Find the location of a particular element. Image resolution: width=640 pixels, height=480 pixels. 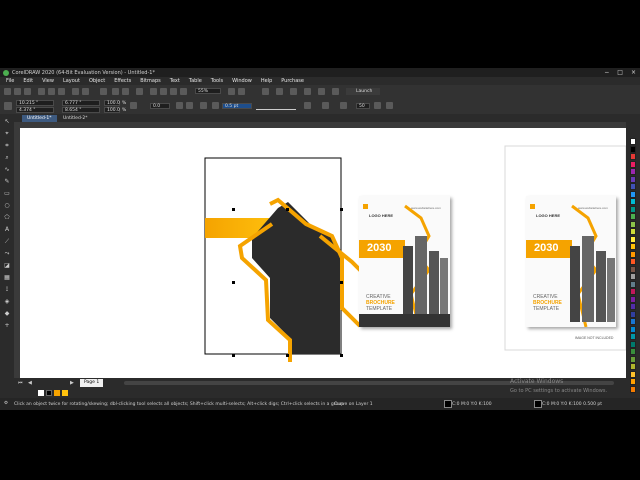

cut-icon is located at coordinates (41, 91).